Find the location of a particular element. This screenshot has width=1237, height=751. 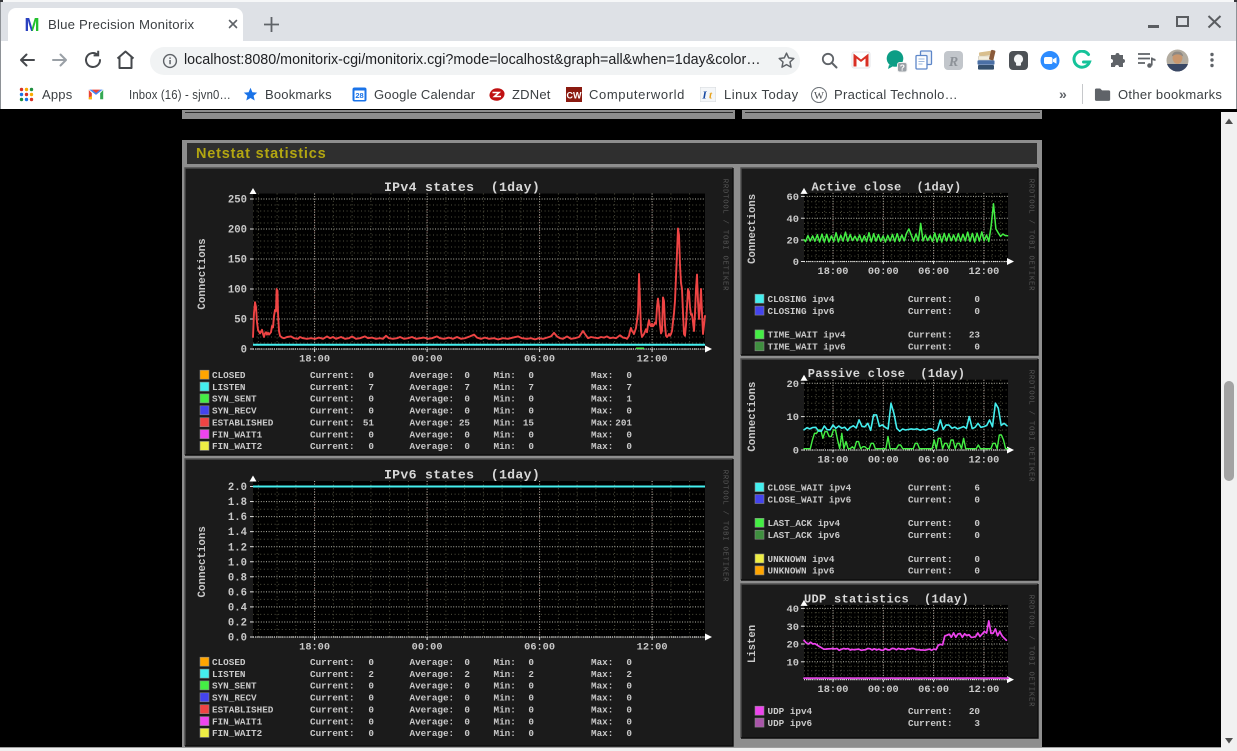

svg-text: SYN_RECV is located at coordinates (234, 698).